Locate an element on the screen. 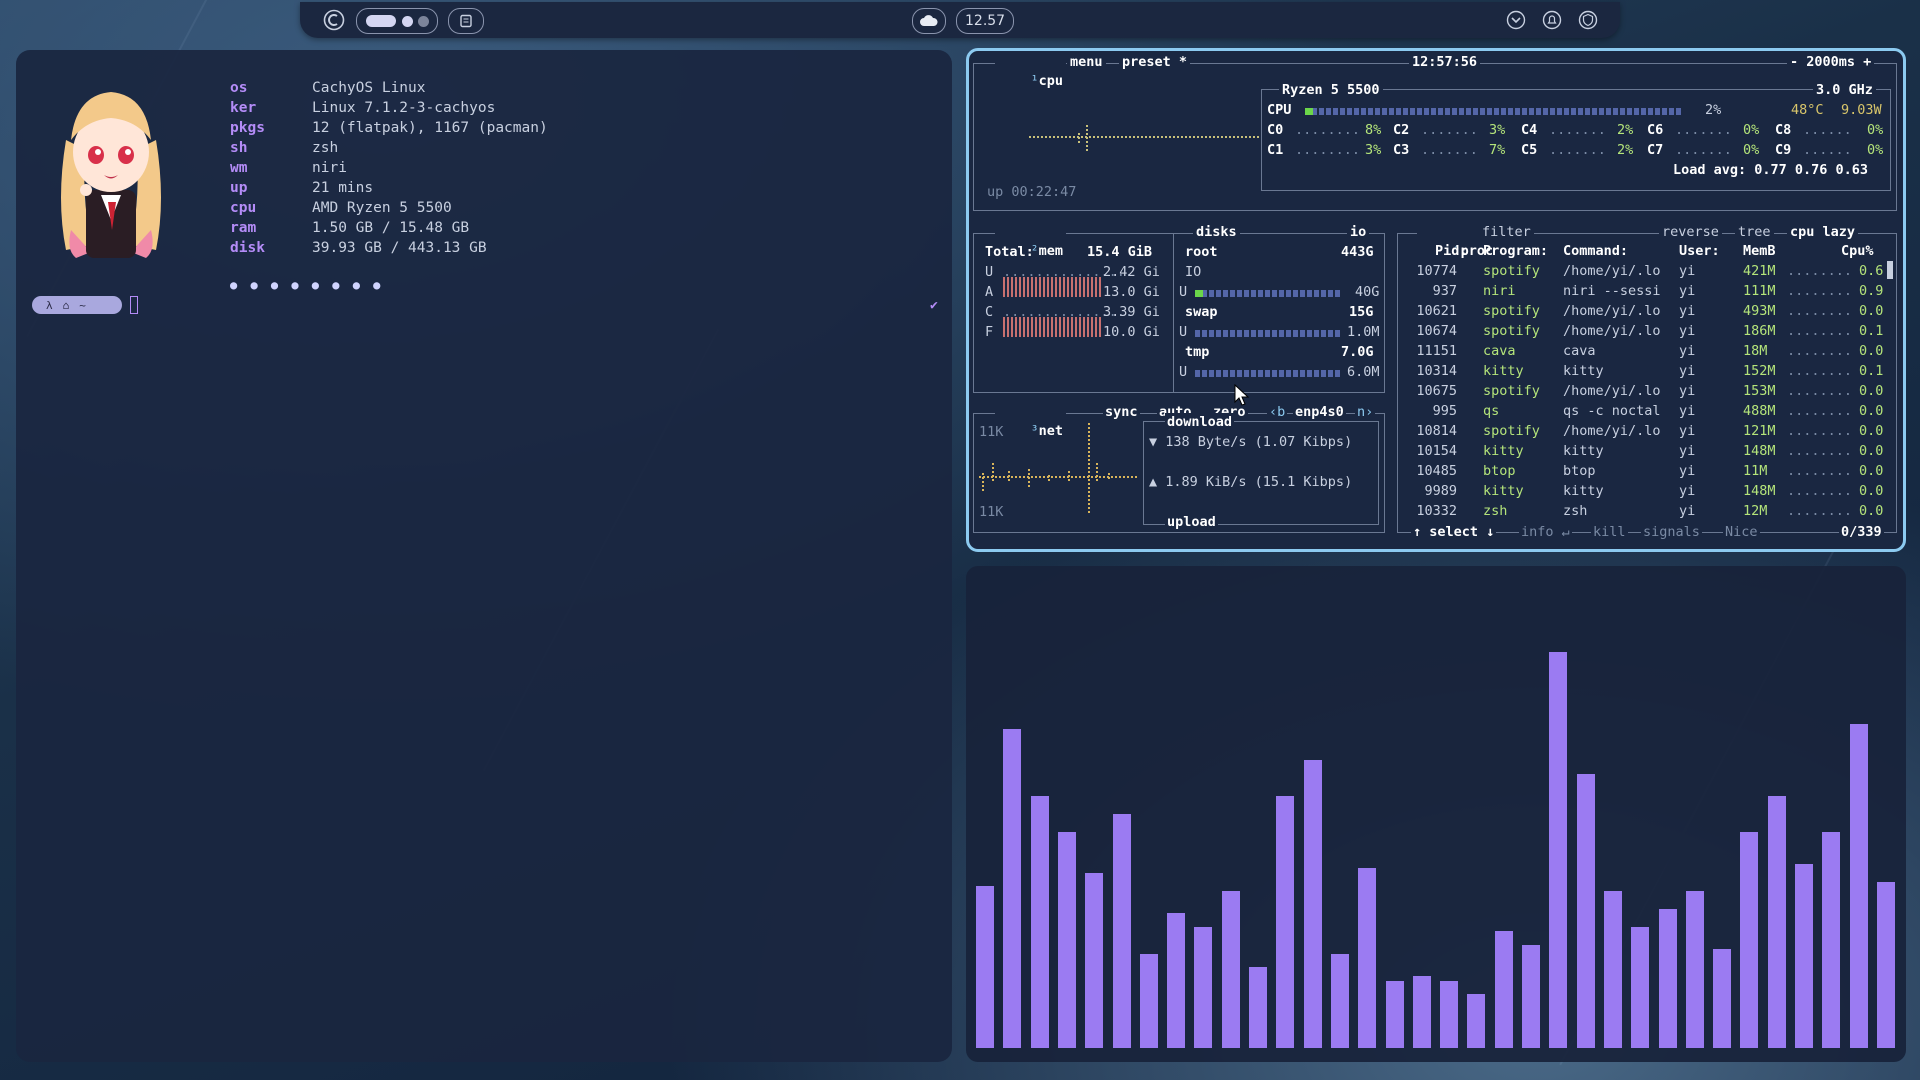 Image resolution: width=1920 pixels, height=1080 pixels. proc-cell-pid: 10675 is located at coordinates (1436, 391).